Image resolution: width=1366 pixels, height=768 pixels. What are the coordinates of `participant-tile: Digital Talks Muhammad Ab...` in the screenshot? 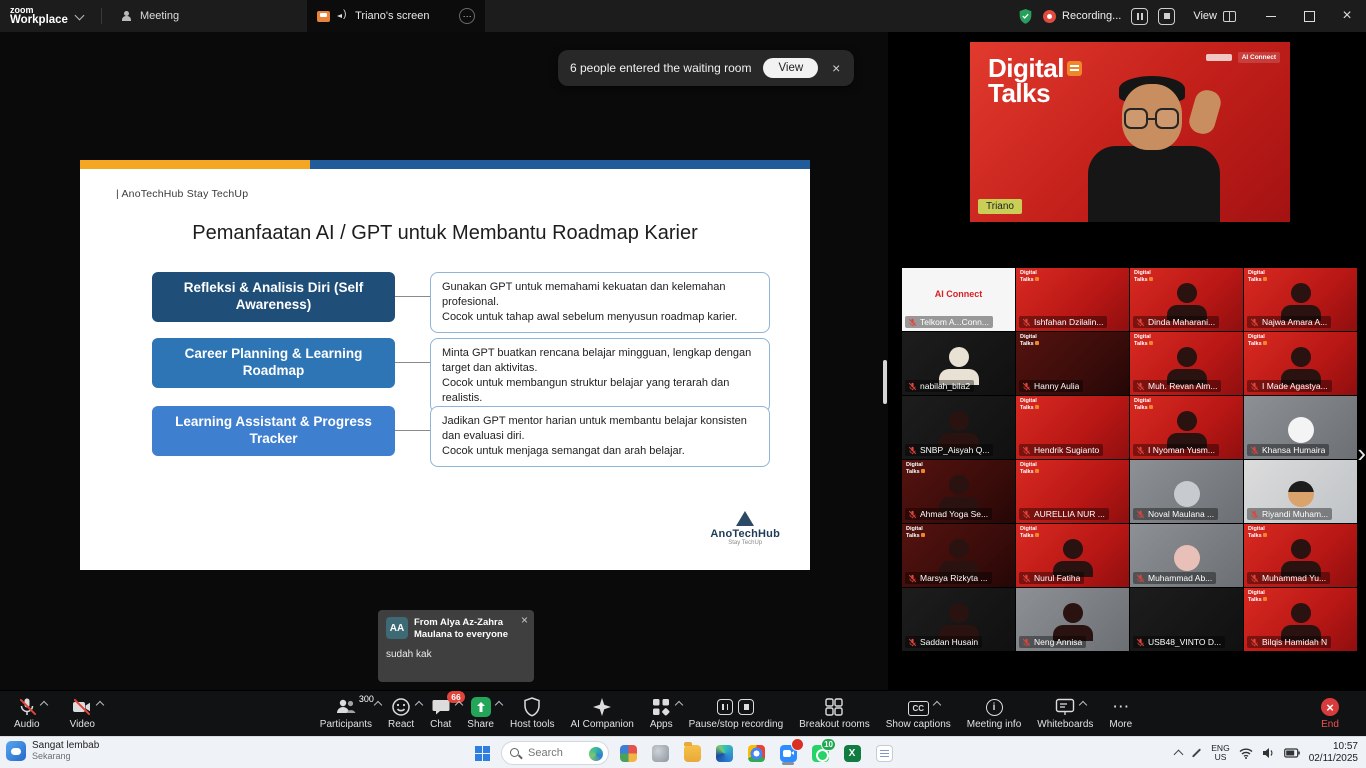 It's located at (1186, 555).